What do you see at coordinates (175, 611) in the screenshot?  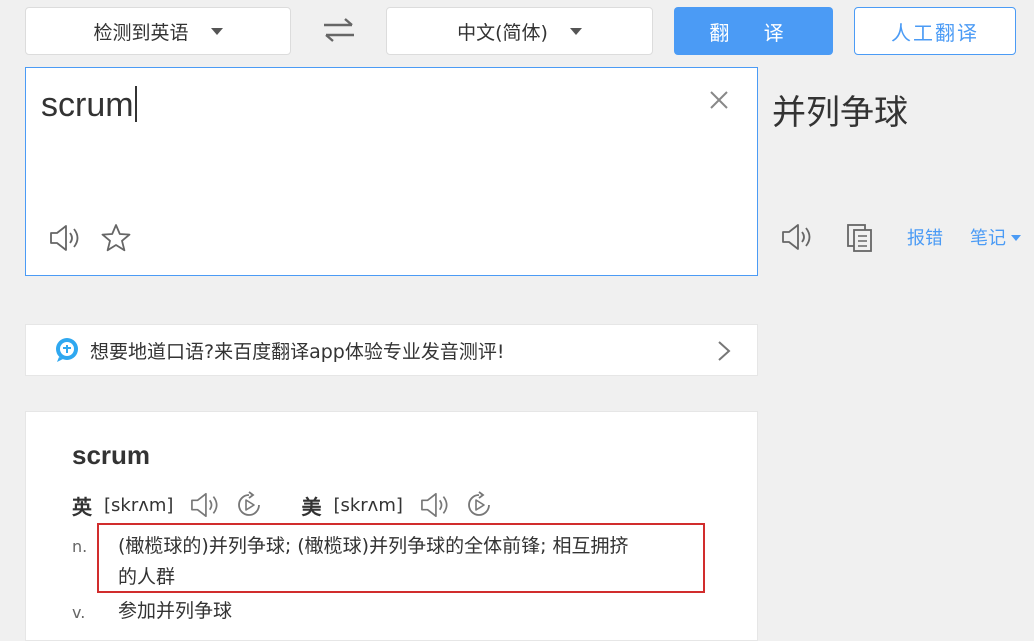 I see `definition-verb: 参加并列争球` at bounding box center [175, 611].